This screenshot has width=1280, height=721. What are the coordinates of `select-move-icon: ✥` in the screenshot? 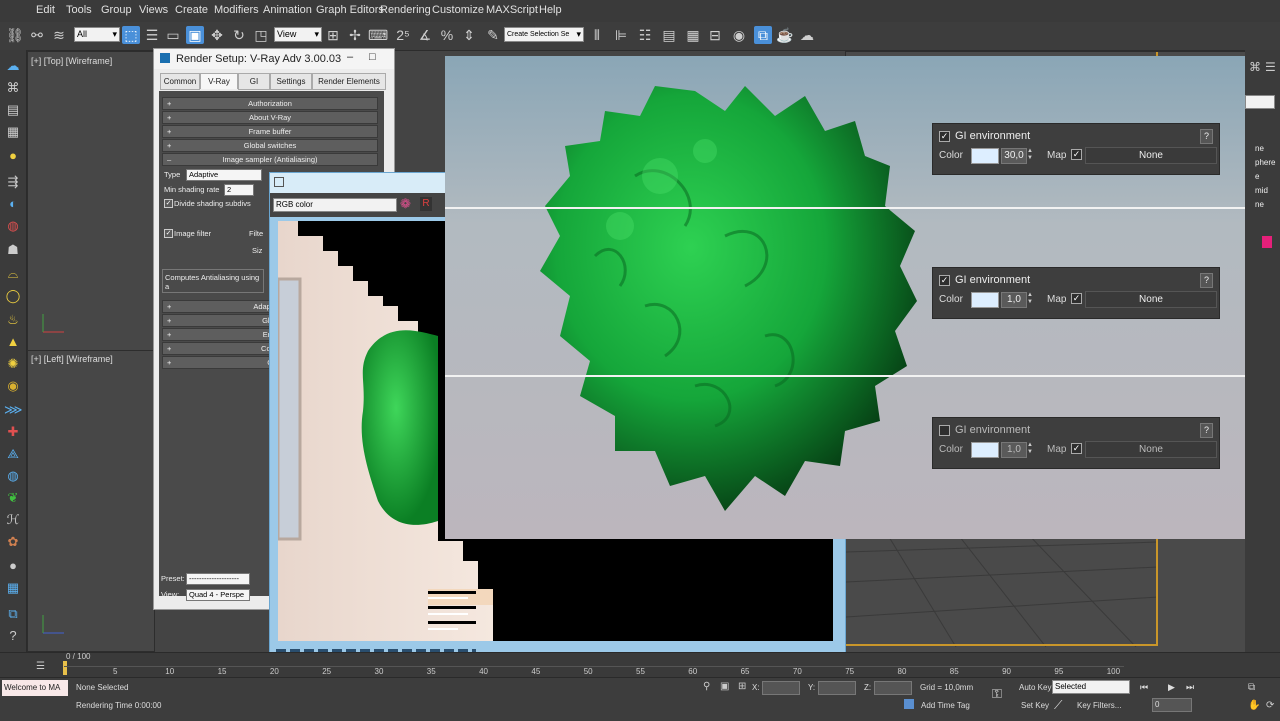 It's located at (217, 35).